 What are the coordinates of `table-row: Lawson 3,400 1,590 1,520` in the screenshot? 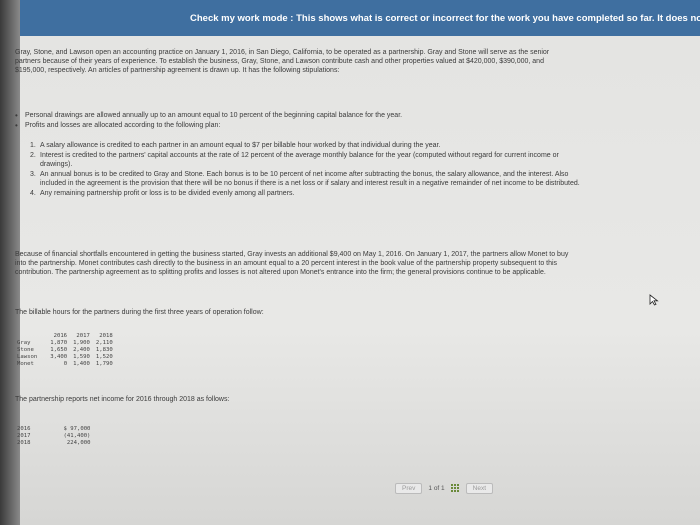 It's located at (65, 357).